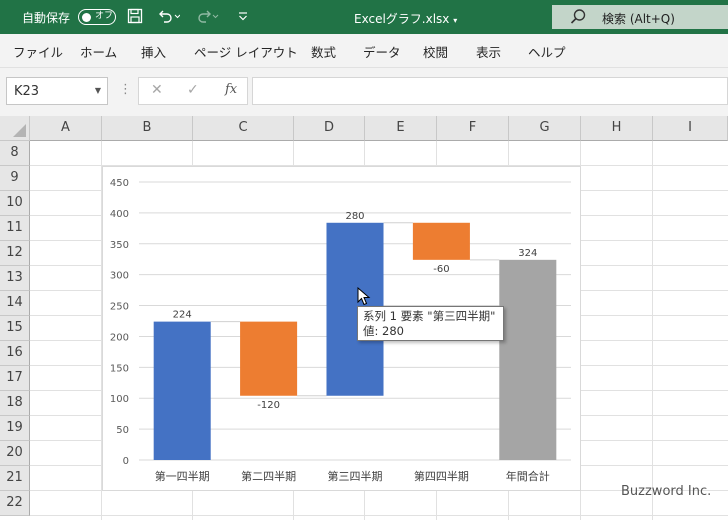 The image size is (728, 520). I want to click on row-header-19: 19, so click(15, 428).